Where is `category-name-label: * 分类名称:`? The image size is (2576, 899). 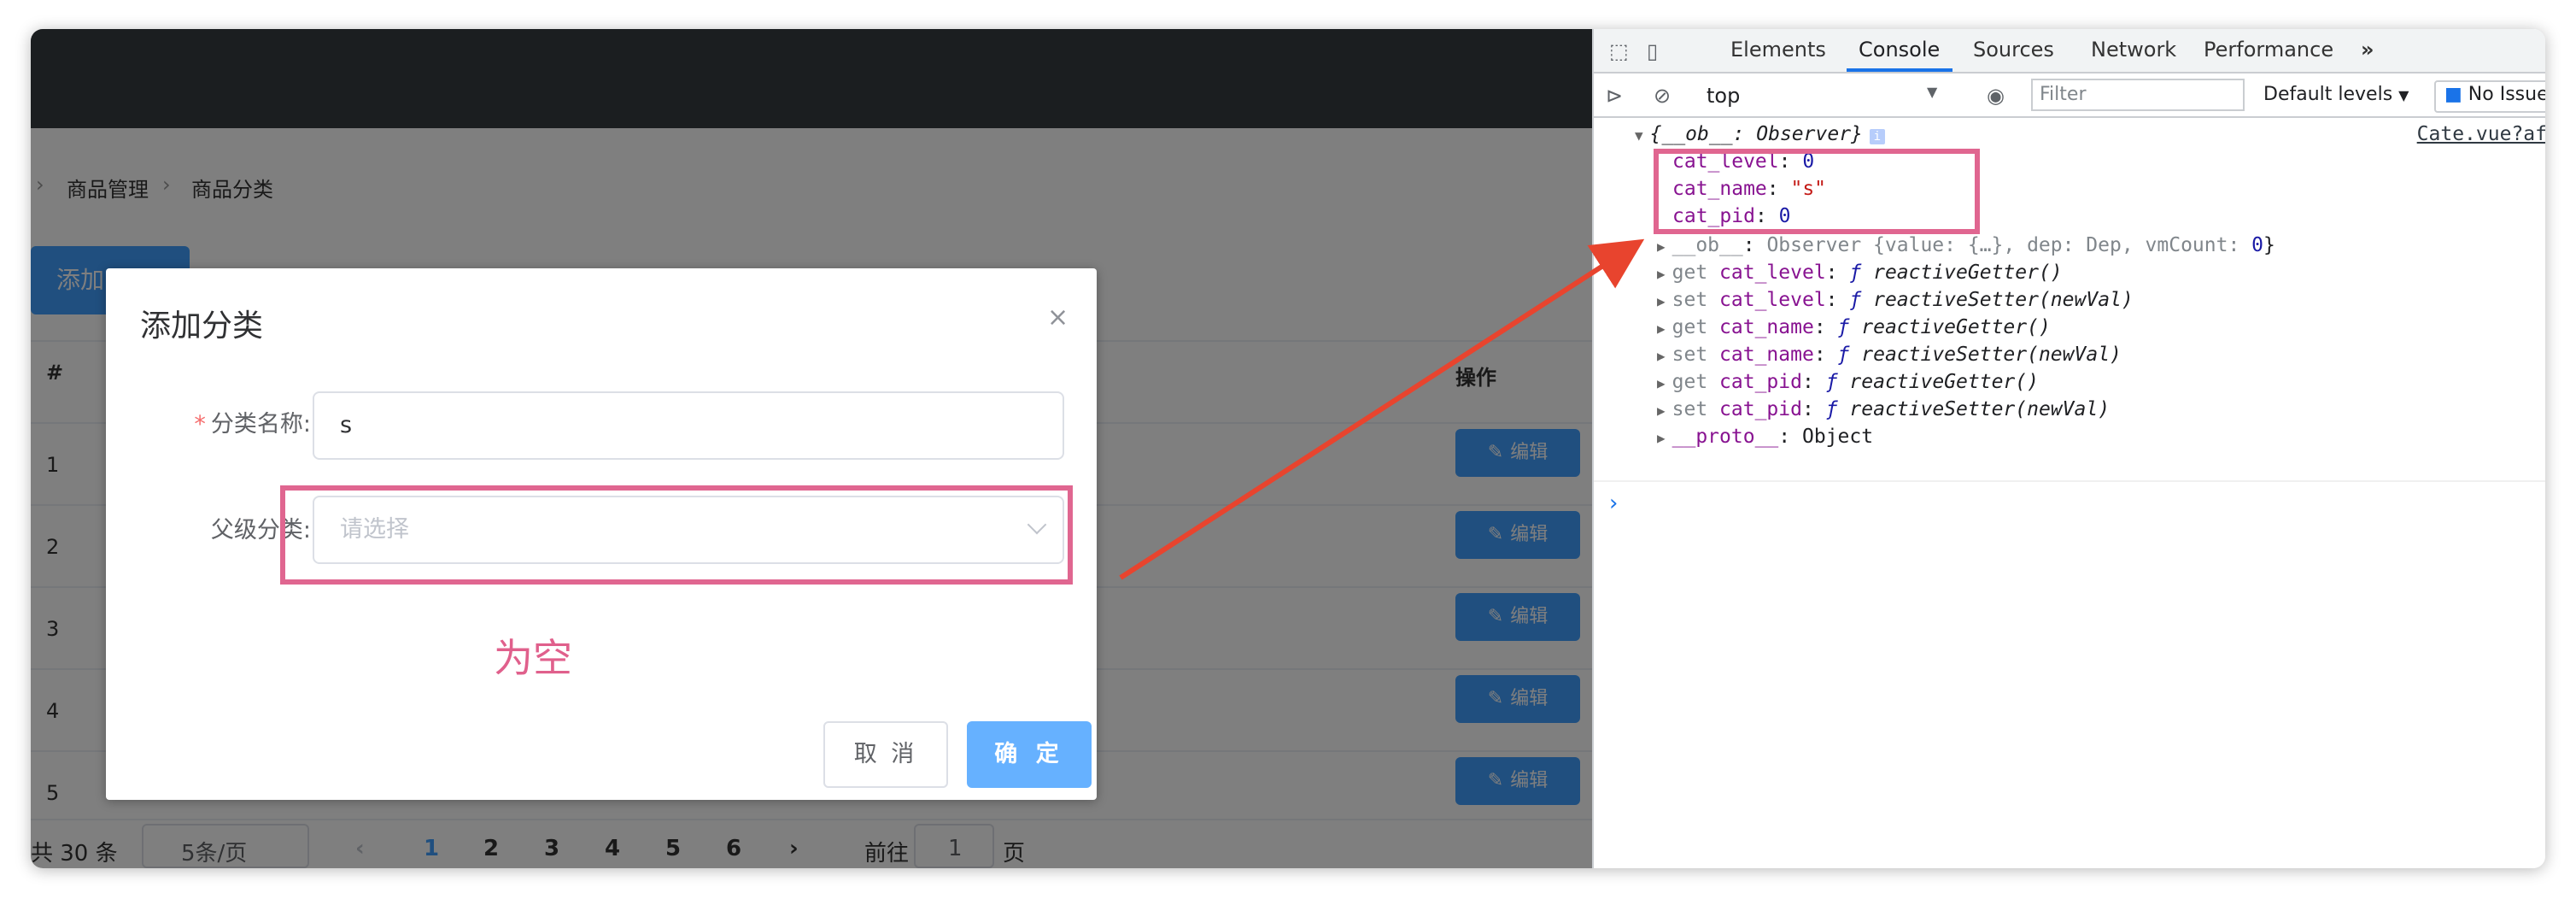
category-name-label: * 分类名称: is located at coordinates (208, 421).